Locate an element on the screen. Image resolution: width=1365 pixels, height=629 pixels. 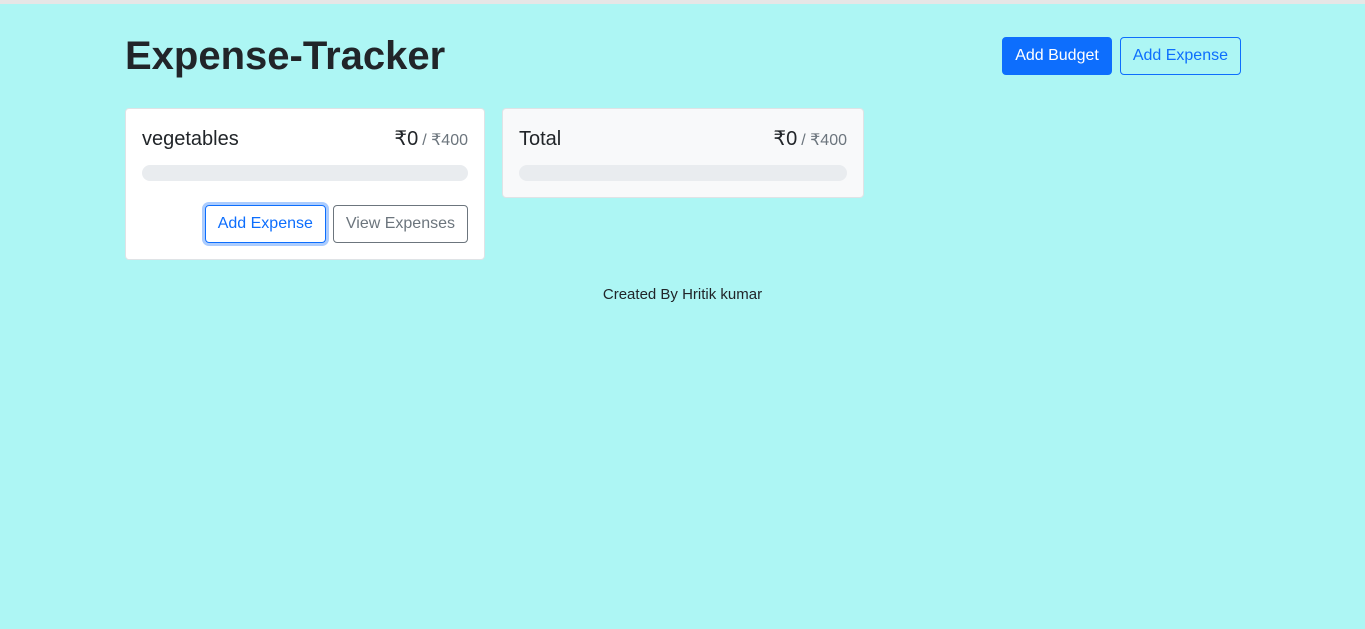
total-max: / ₹400 is located at coordinates (824, 140).